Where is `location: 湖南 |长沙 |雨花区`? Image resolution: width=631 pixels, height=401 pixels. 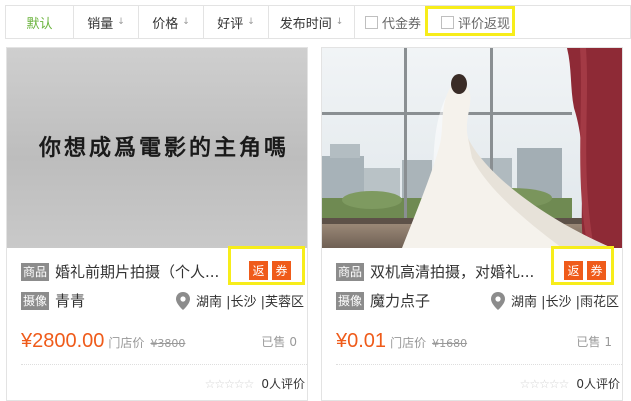
location: 湖南 |长沙 |雨花区 is located at coordinates (555, 300).